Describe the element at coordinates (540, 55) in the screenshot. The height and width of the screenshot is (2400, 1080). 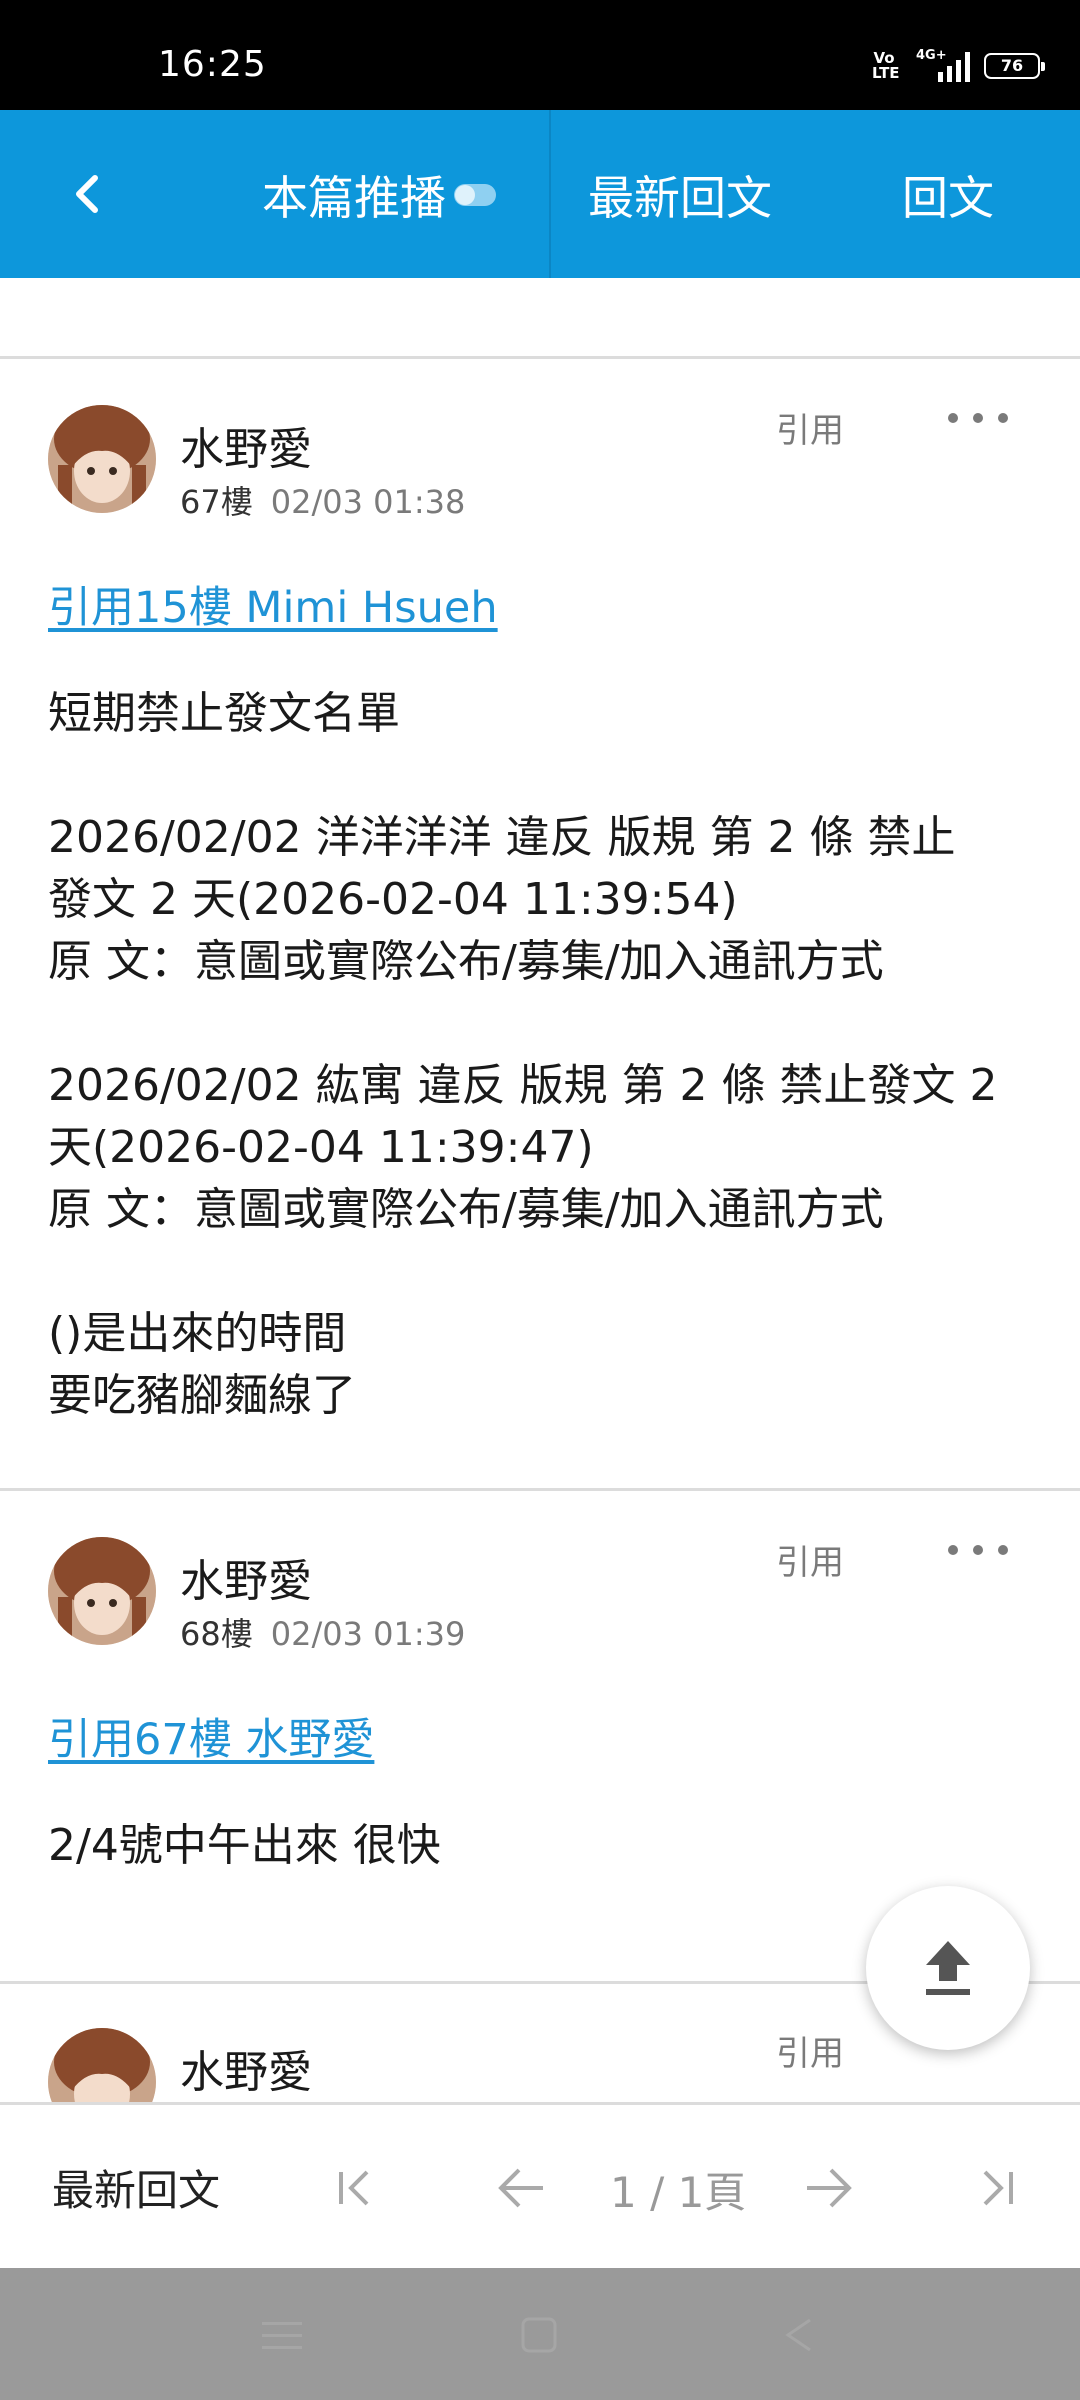
I see `status-bar: 16:25 Vo LTE 4G+ 76` at that location.